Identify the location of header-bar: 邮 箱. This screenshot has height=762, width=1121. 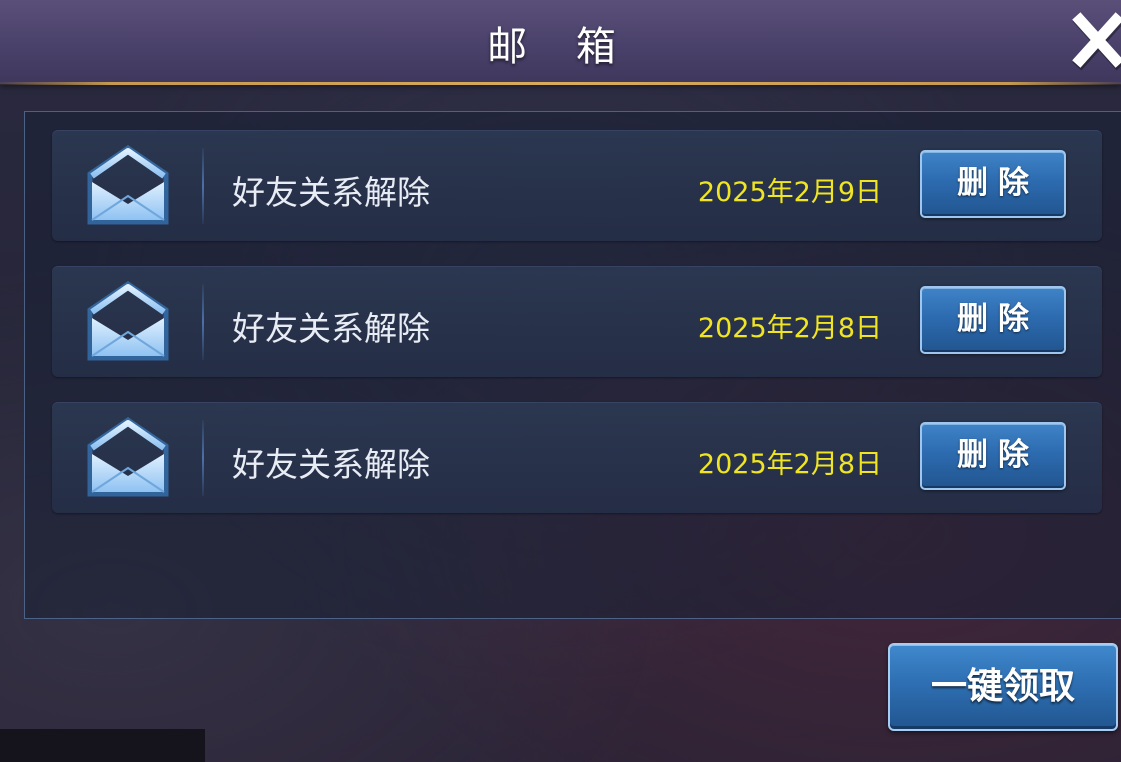
(560, 42).